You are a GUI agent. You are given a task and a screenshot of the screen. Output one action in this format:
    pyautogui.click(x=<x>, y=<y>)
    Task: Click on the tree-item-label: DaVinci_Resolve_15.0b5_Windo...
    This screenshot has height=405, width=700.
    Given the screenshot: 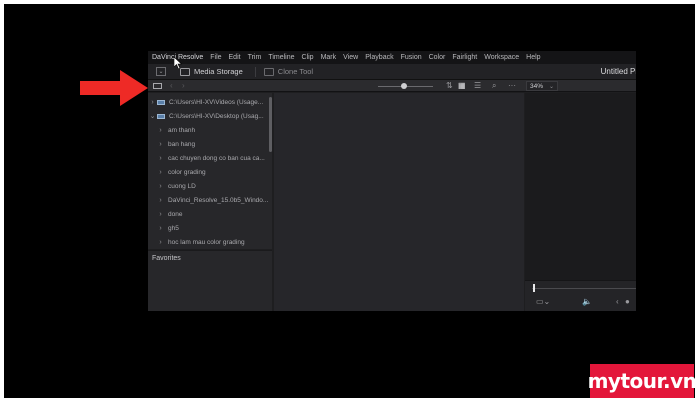 What is the action you would take?
    pyautogui.click(x=218, y=200)
    